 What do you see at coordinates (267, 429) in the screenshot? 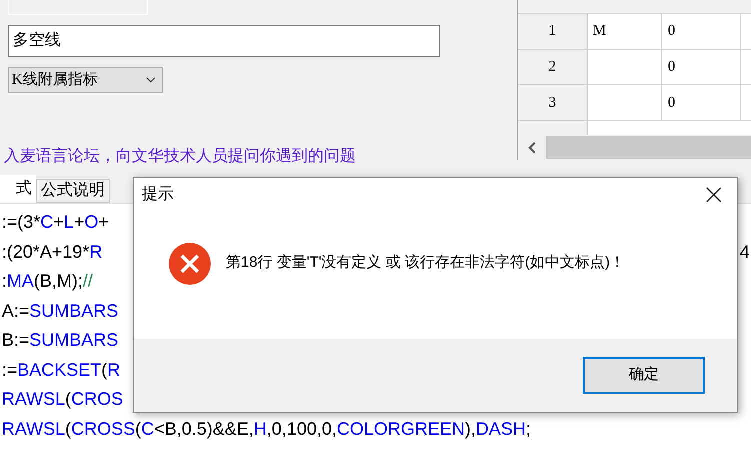
I see `code-line: RAWSL(CROSS(C<B,0.5)&&E,H,0,100,0,COLORGREEN),DASH;` at bounding box center [267, 429].